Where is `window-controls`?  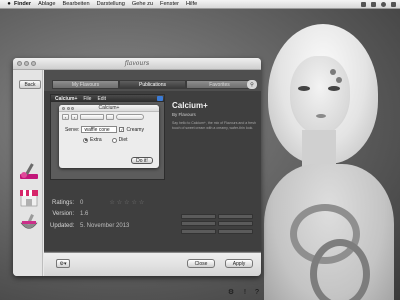
window-controls is located at coordinates (26, 63).